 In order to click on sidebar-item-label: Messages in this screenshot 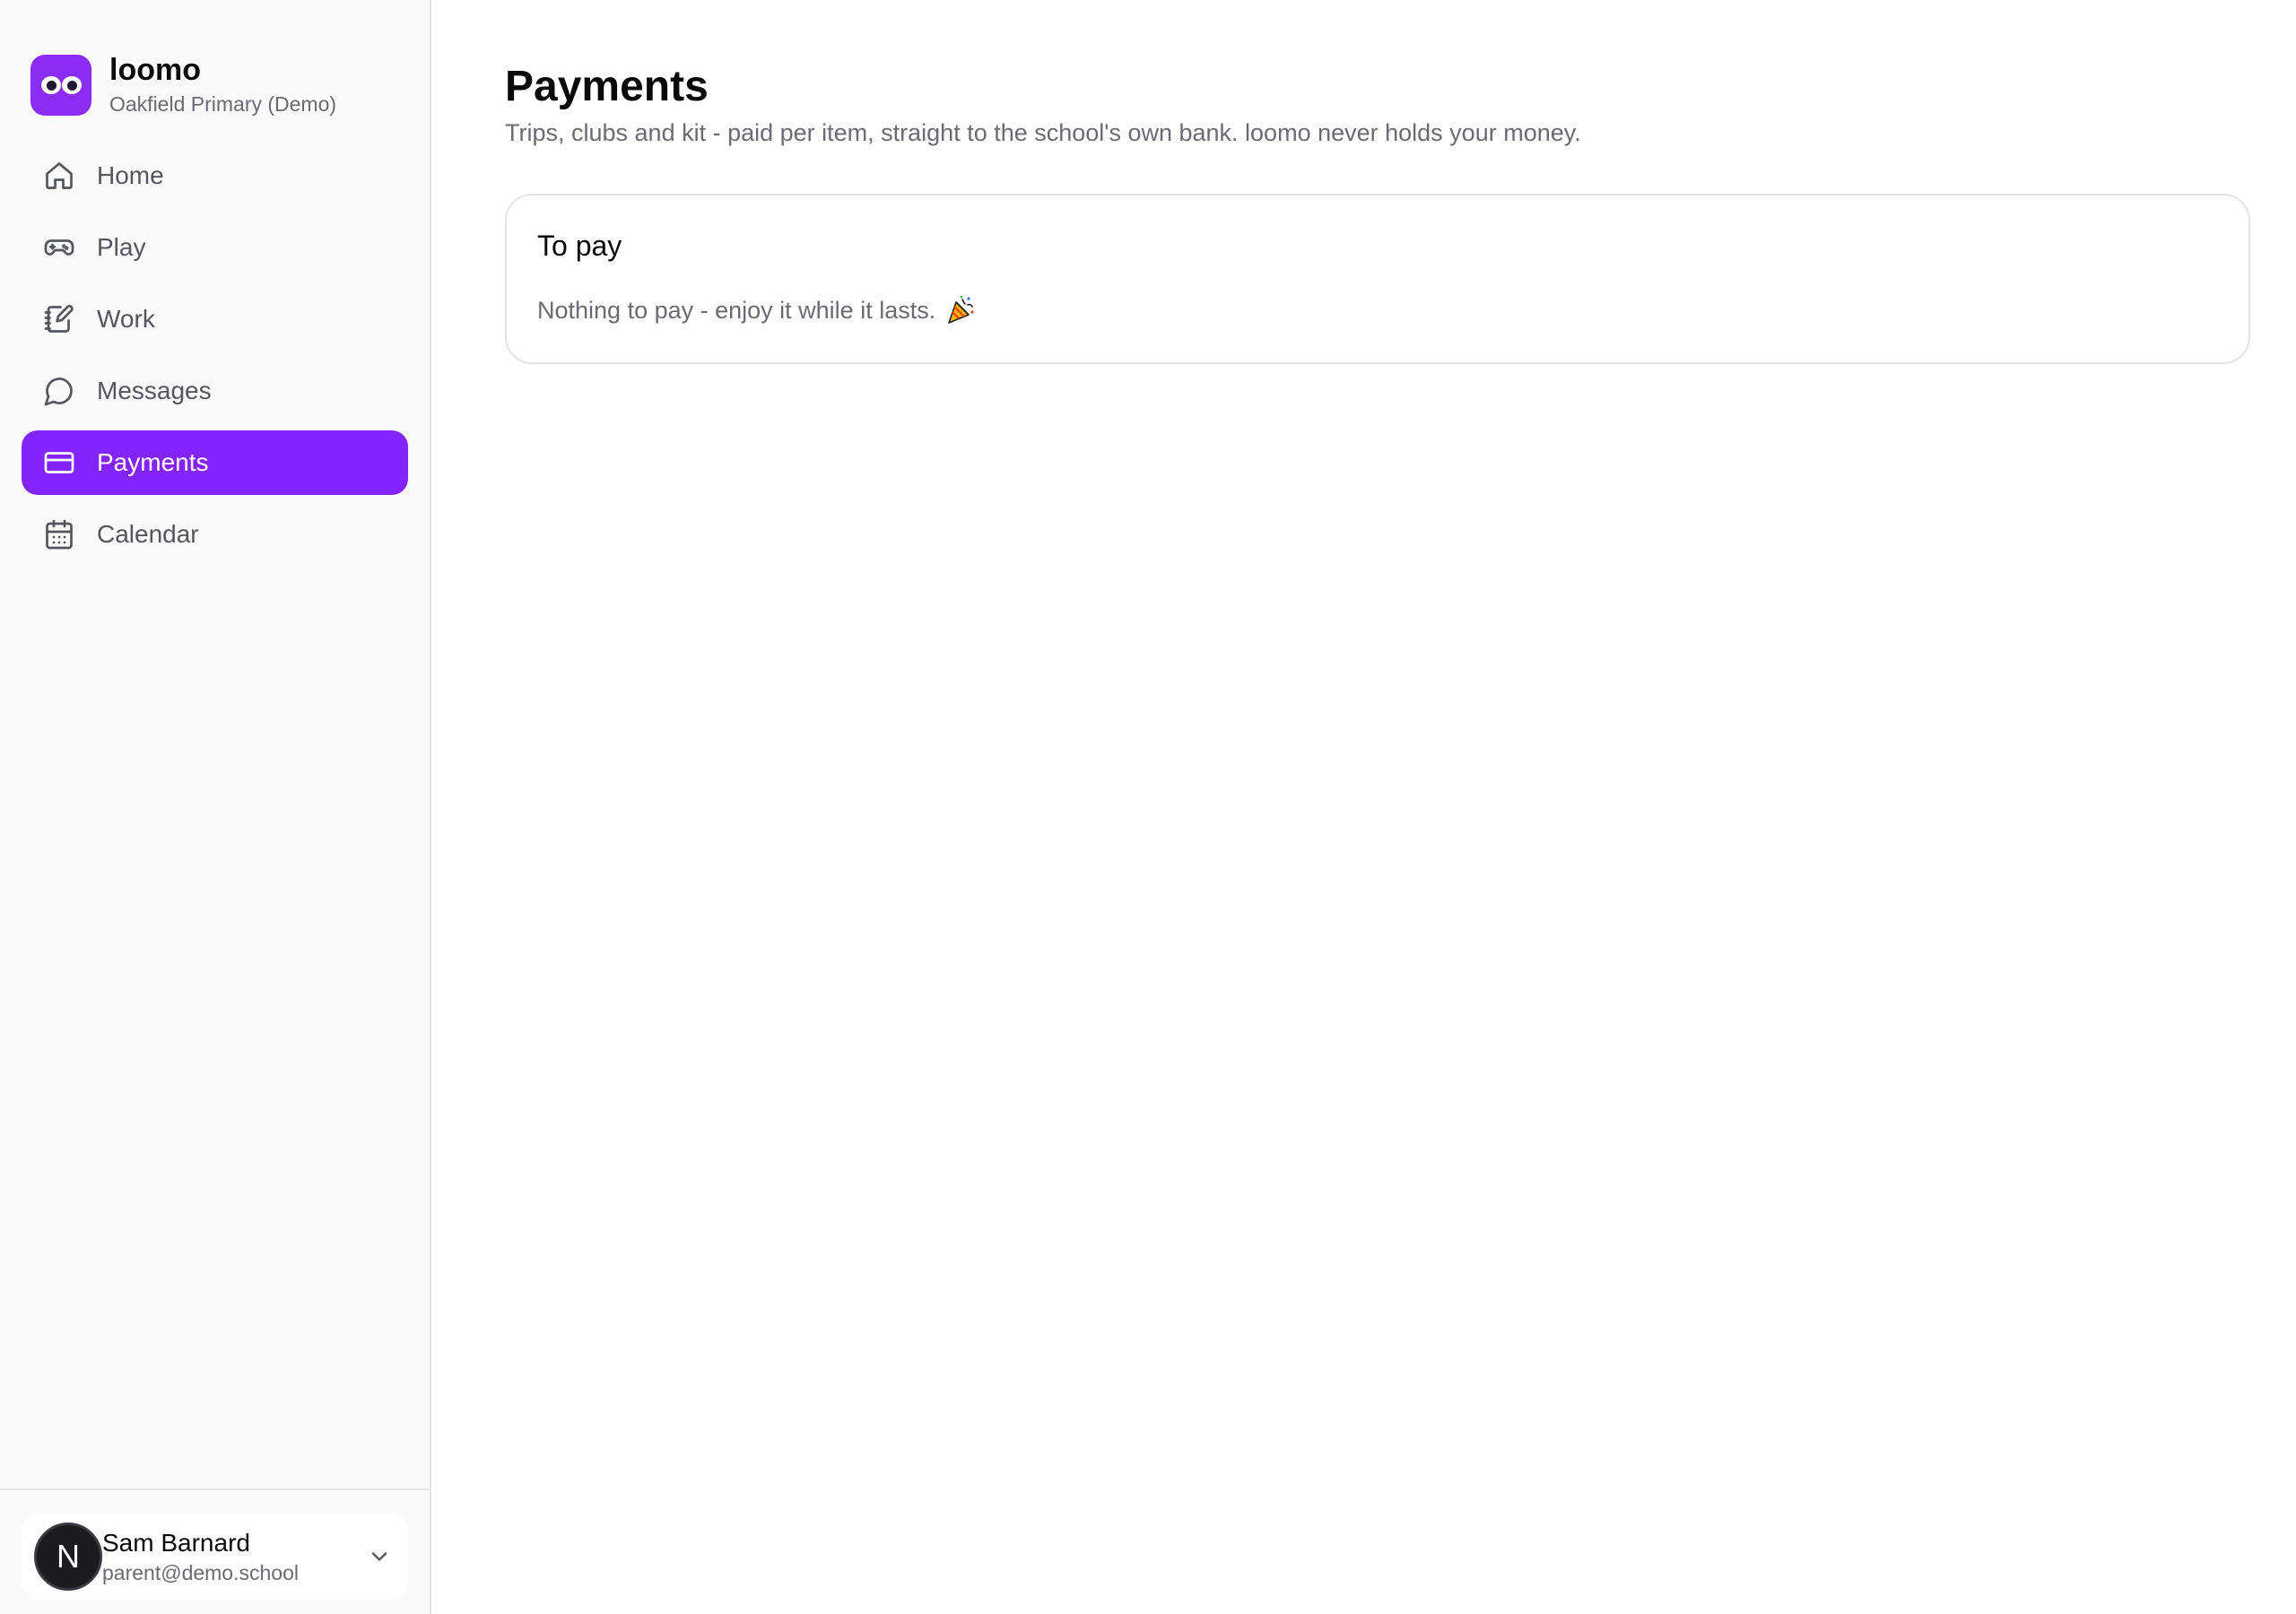, I will do `click(154, 390)`.